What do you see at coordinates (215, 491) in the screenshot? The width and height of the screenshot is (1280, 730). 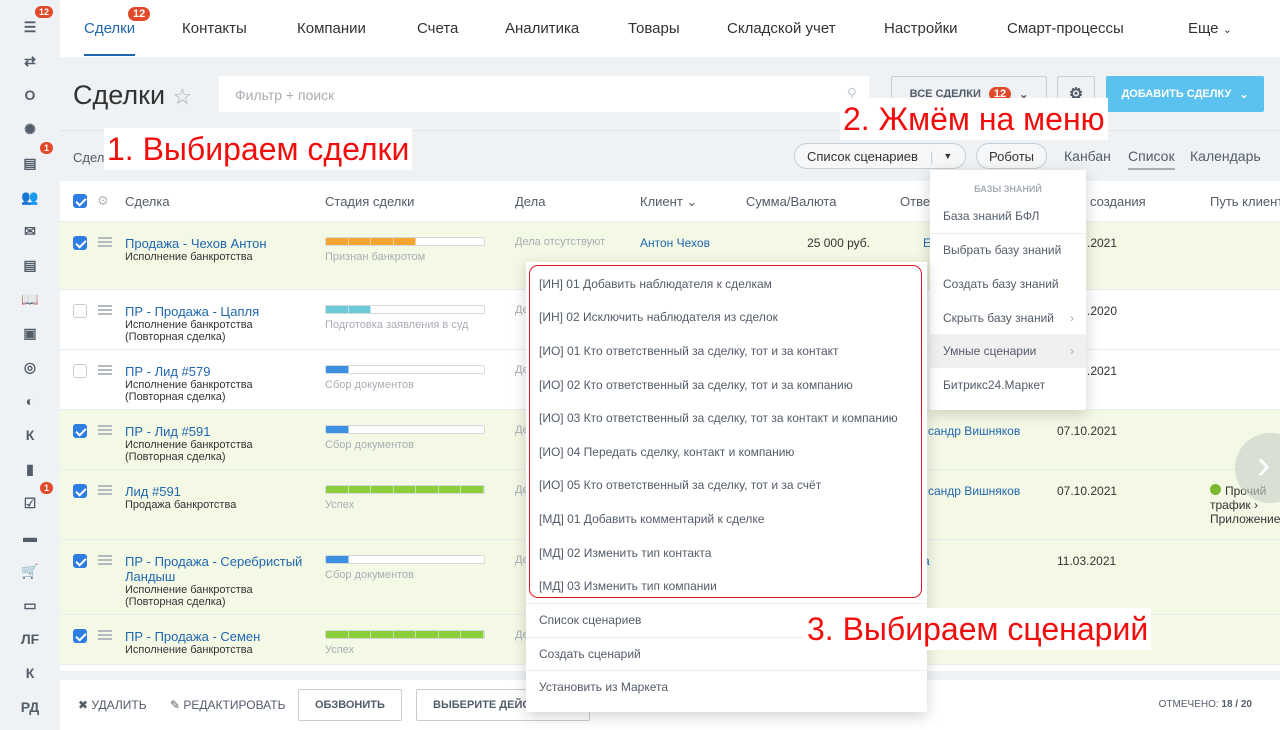 I see `deal-name-link: Лид #591` at bounding box center [215, 491].